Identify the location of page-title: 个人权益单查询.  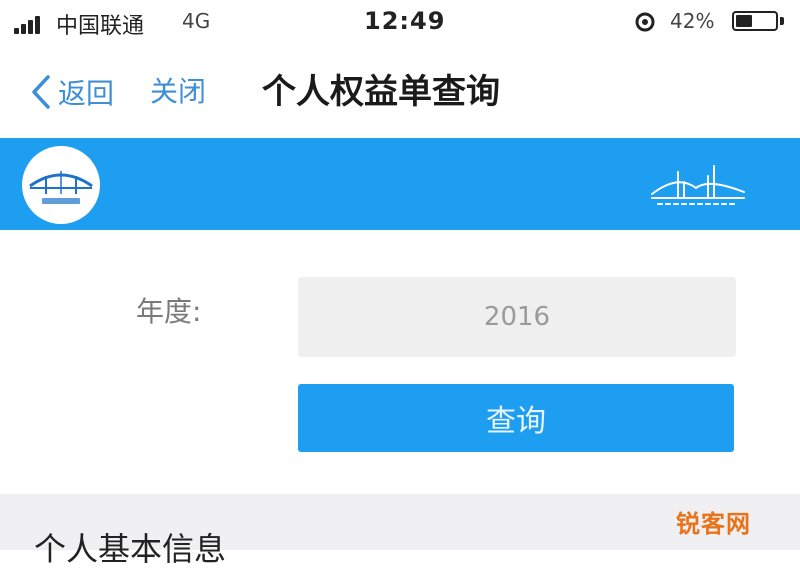
(381, 92).